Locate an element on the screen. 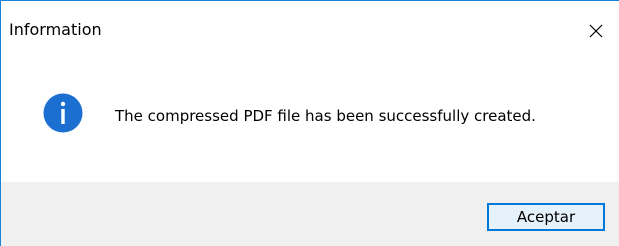 This screenshot has height=246, width=619. aceptar-button: Aceptar is located at coordinates (546, 217).